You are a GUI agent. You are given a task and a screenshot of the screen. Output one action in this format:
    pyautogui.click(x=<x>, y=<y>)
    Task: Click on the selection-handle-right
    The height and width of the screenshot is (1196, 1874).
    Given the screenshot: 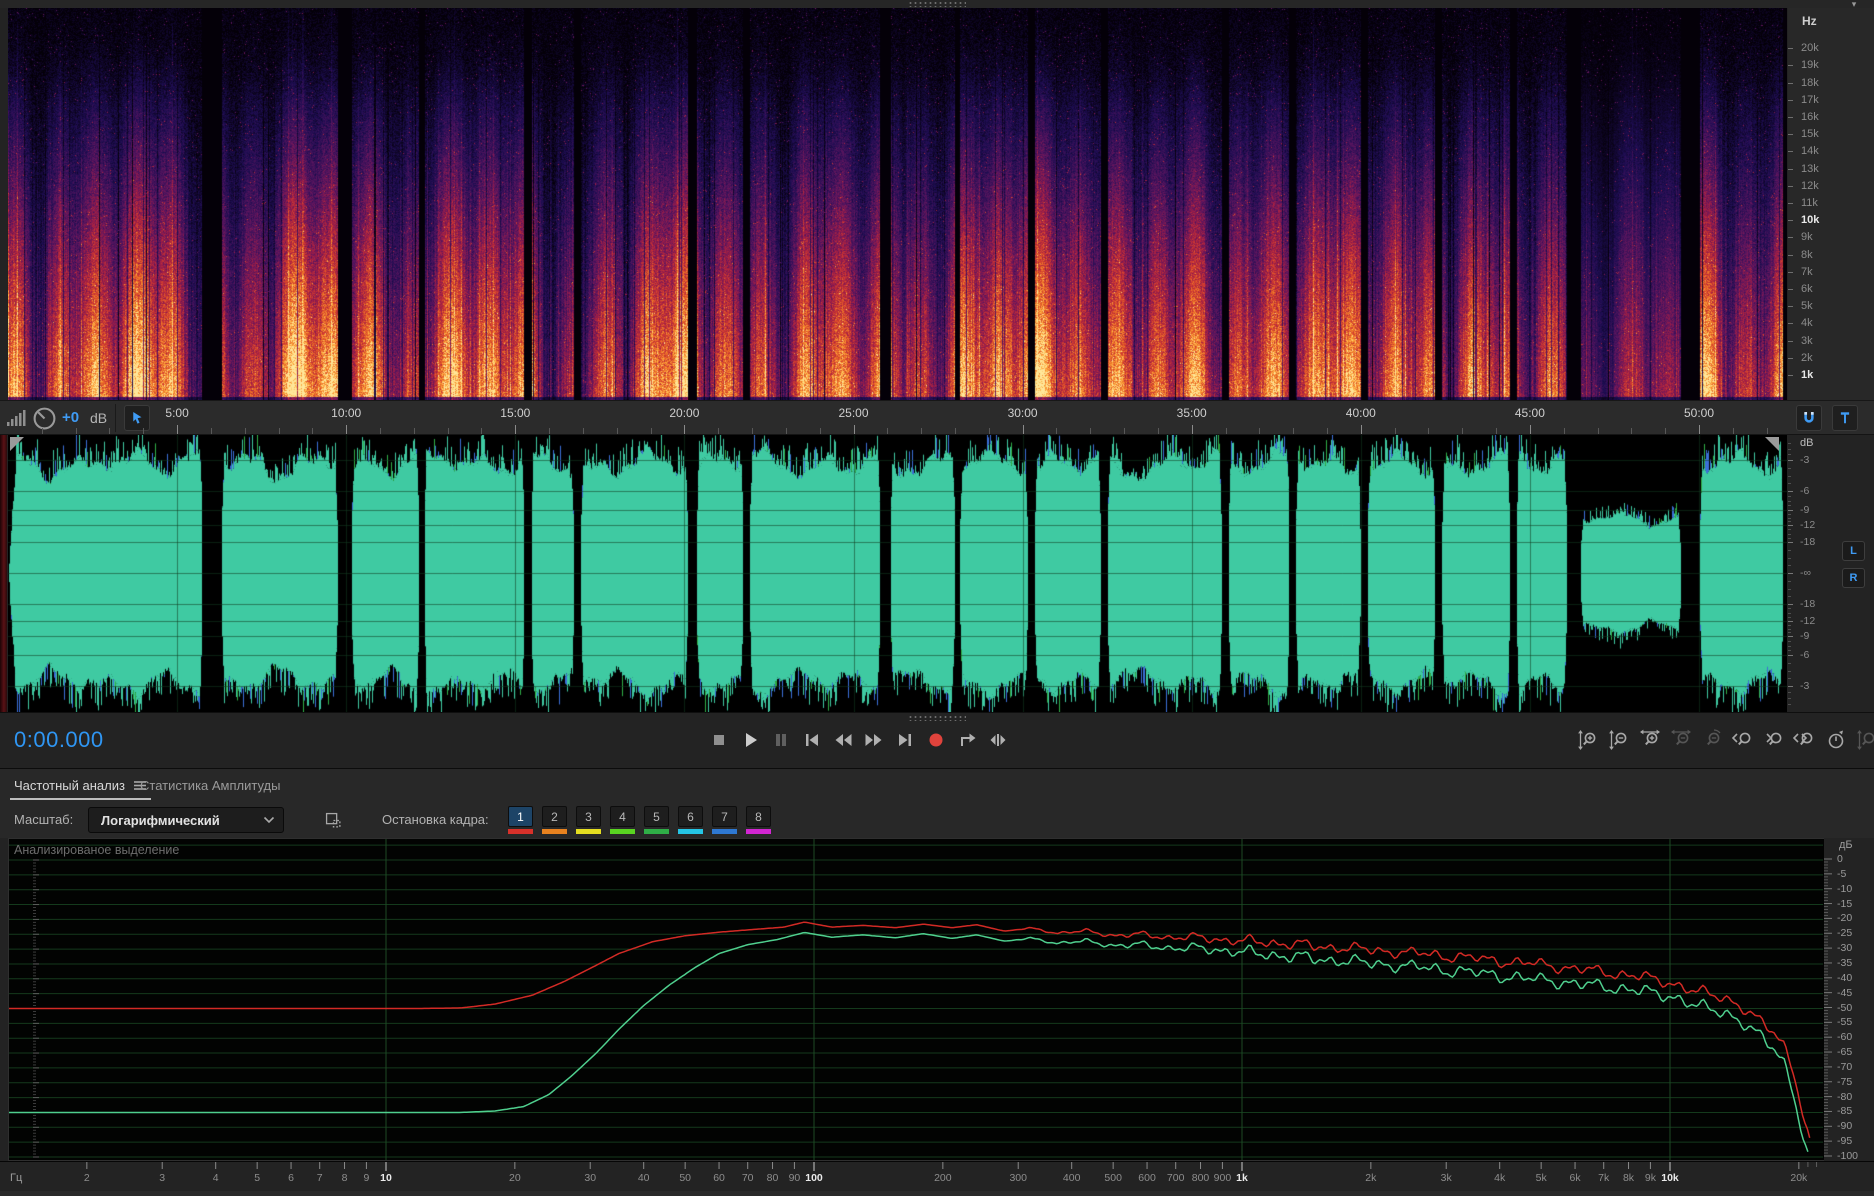 What is the action you would take?
    pyautogui.click(x=1772, y=444)
    